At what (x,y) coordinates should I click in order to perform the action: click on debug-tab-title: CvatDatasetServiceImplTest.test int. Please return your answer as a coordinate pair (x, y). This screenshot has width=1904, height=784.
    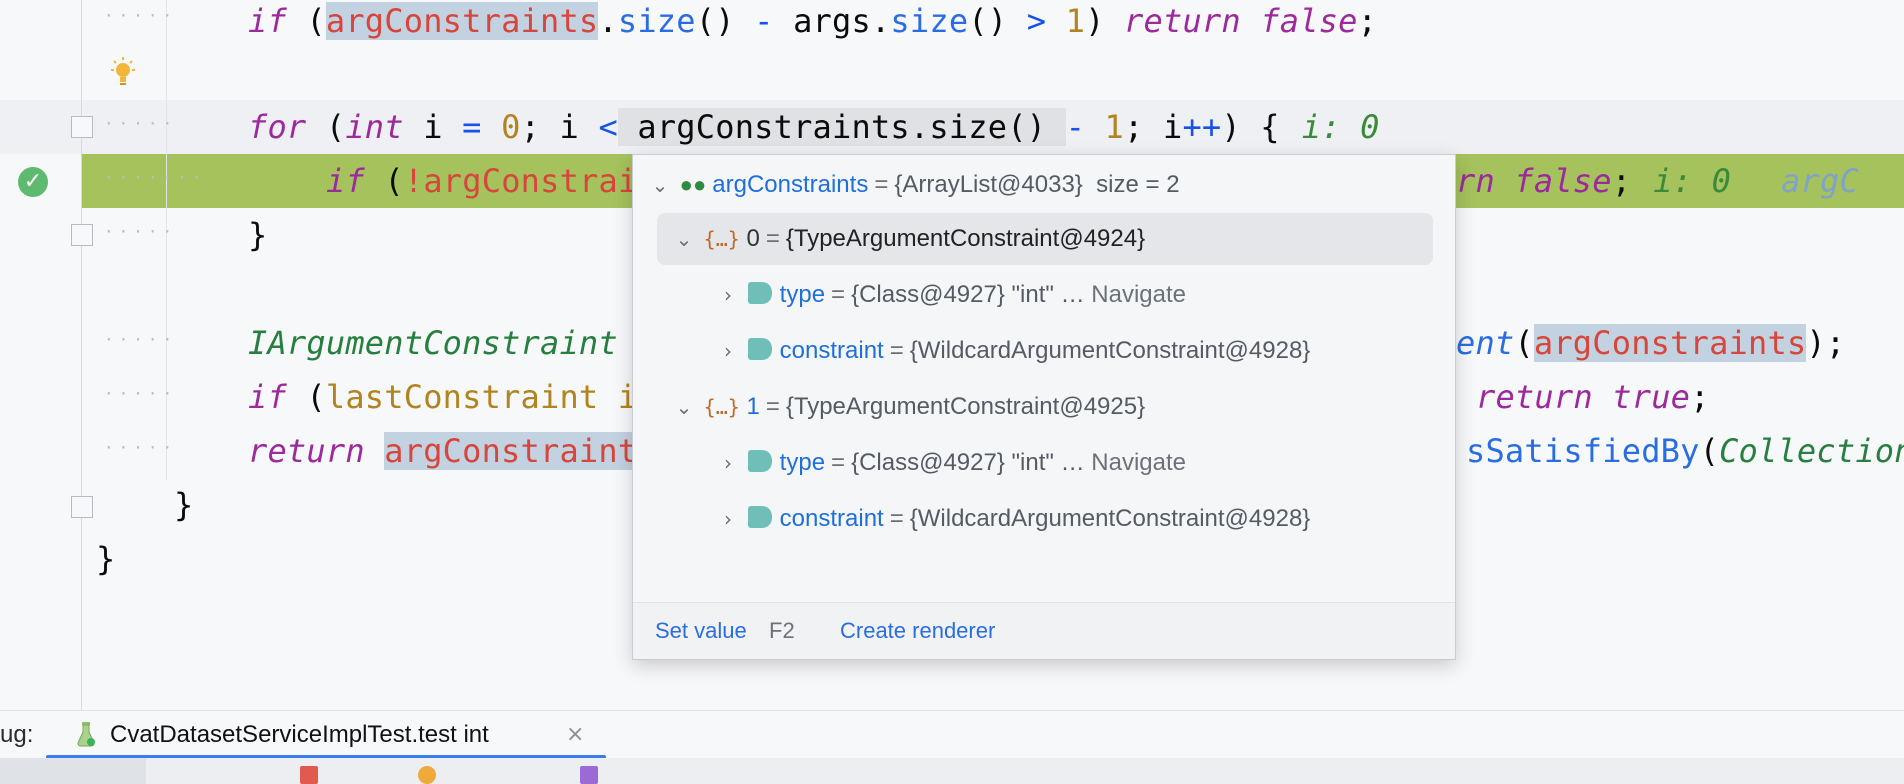
    Looking at the image, I should click on (299, 734).